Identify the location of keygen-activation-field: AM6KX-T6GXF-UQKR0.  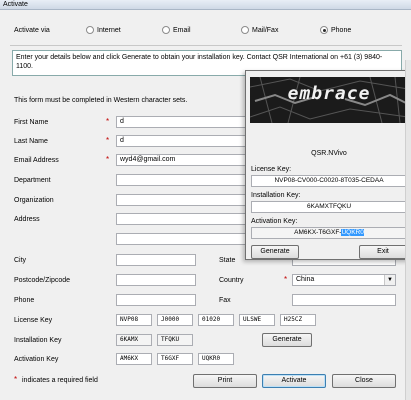
(329, 233).